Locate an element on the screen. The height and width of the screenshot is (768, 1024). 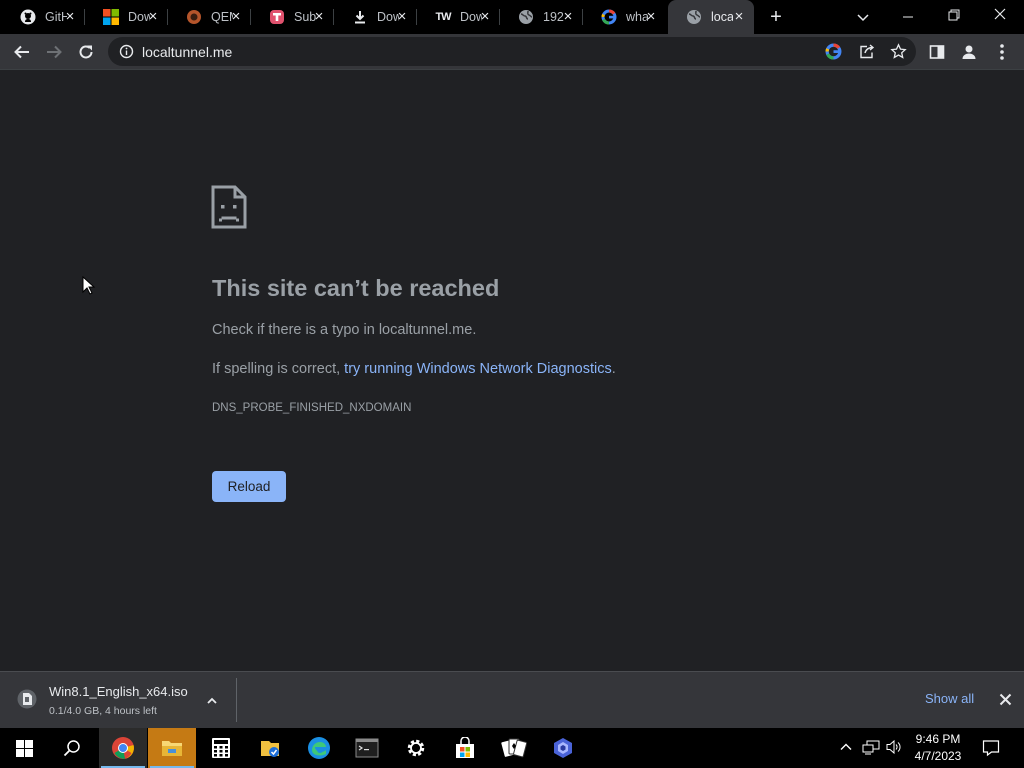
show-hidden-icons-chevron-icon is located at coordinates (846, 749).